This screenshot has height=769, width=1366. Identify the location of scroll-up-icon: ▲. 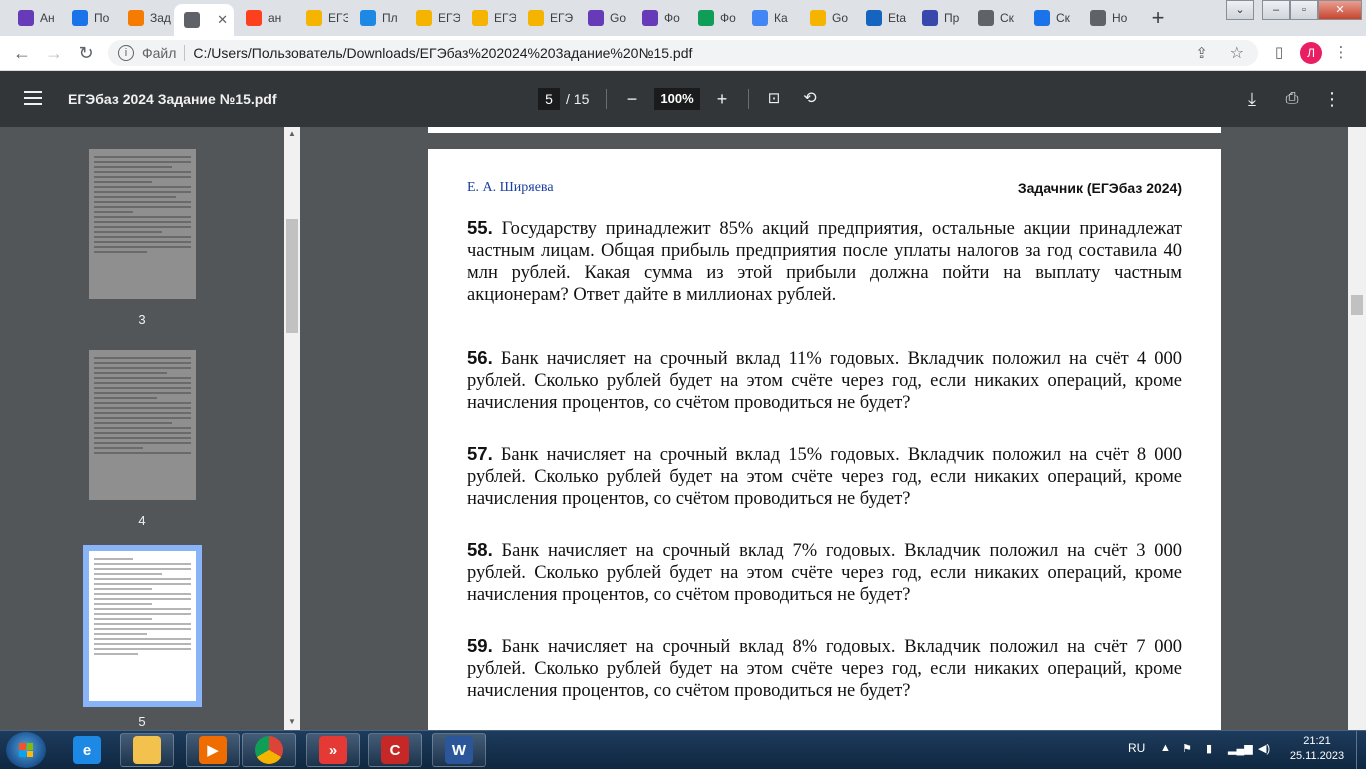
(292, 133).